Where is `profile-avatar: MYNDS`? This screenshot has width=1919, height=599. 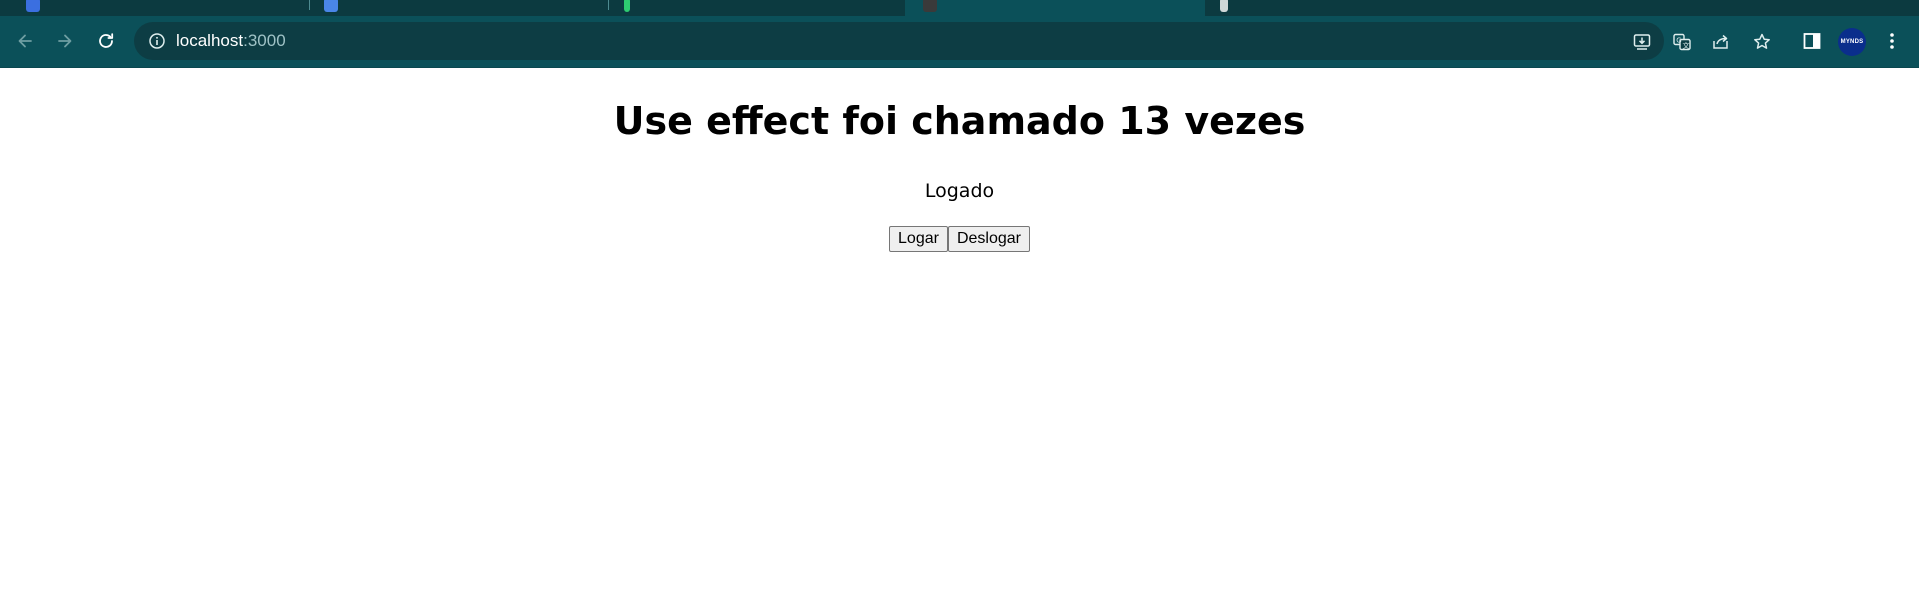 profile-avatar: MYNDS is located at coordinates (1852, 42).